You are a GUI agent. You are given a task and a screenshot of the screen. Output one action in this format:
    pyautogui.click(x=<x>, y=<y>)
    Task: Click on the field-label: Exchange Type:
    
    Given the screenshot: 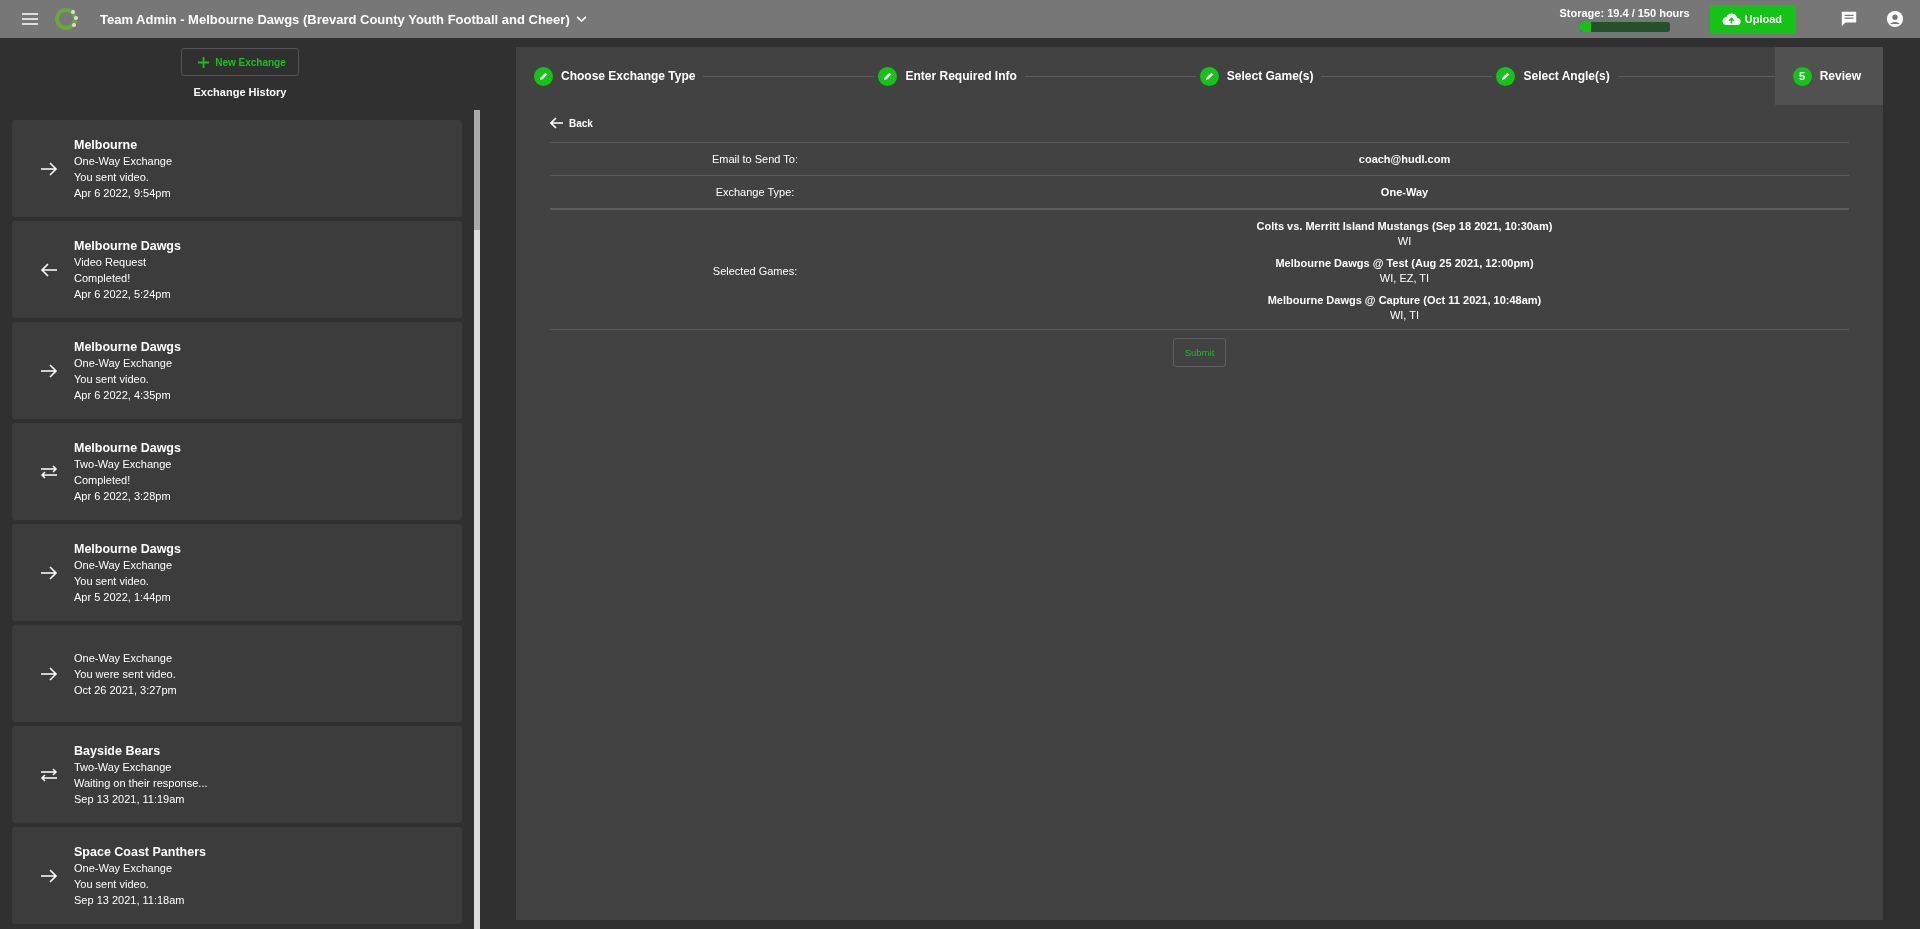 What is the action you would take?
    pyautogui.click(x=755, y=192)
    